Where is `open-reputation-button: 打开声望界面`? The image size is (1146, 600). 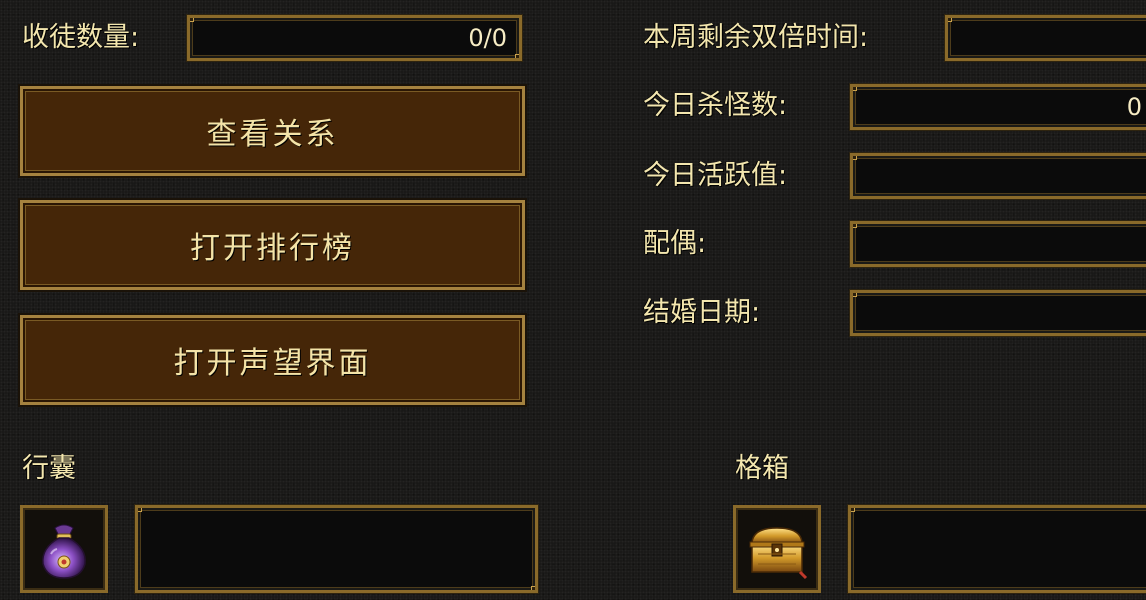 open-reputation-button: 打开声望界面 is located at coordinates (272, 360).